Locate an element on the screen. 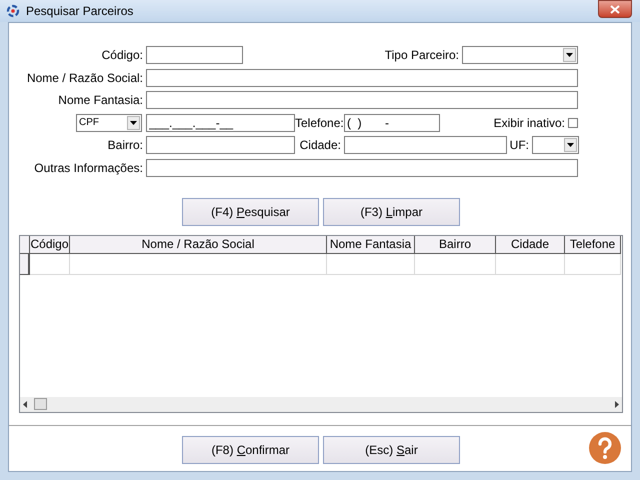  field-label: Cidade: is located at coordinates (320, 145).